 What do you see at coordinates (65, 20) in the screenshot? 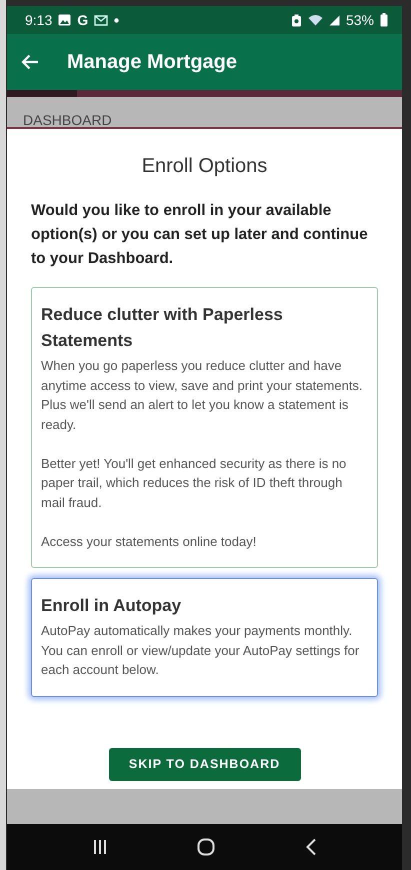
I see `image-icon` at bounding box center [65, 20].